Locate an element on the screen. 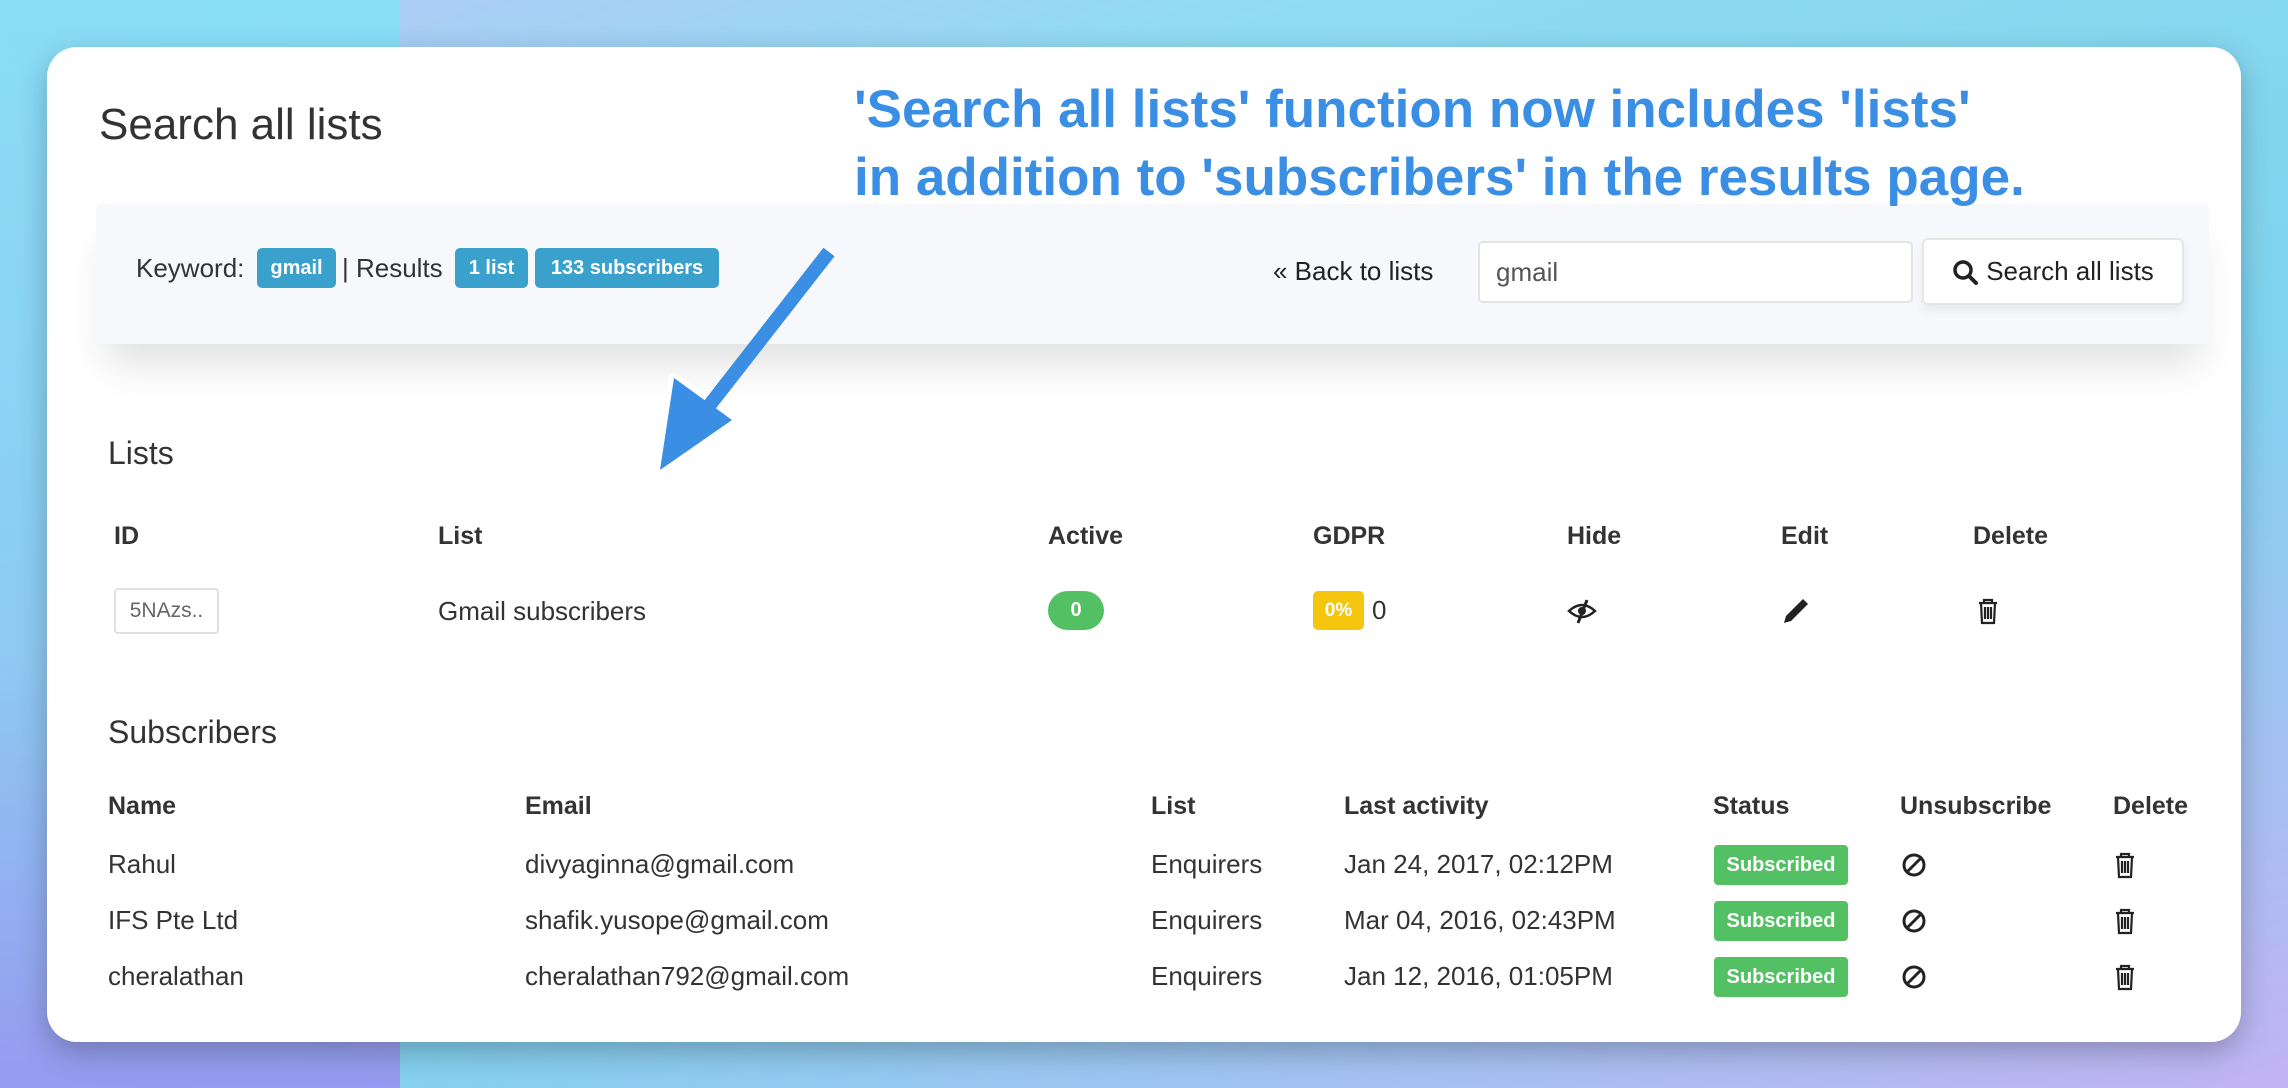 This screenshot has height=1088, width=2288. pencil-icon is located at coordinates (1796, 611).